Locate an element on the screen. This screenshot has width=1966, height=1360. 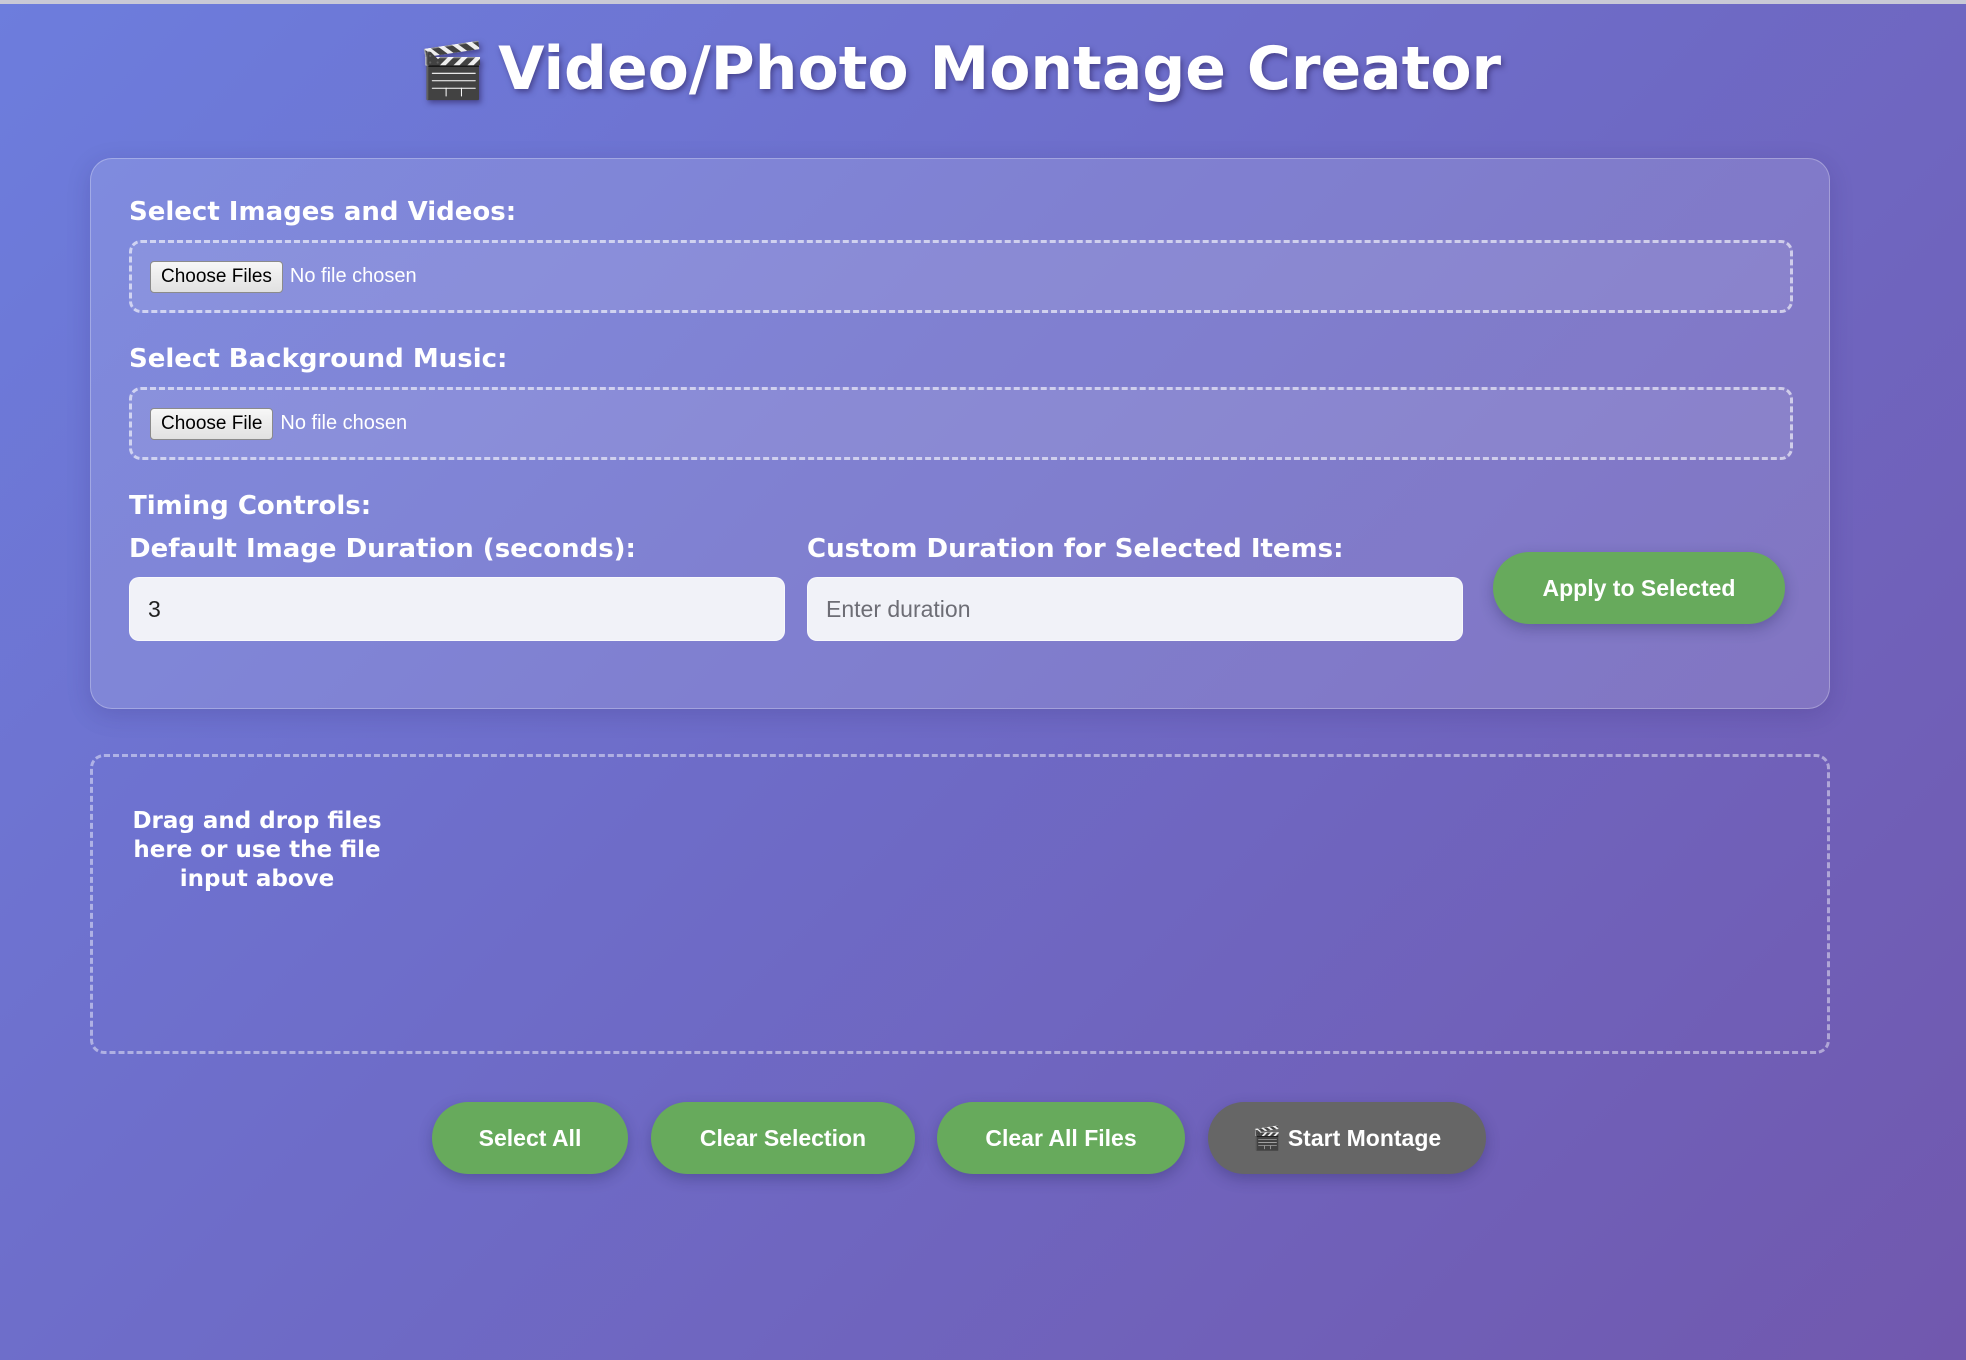
media-file-input: Choose Files No file chosen is located at coordinates (961, 276).